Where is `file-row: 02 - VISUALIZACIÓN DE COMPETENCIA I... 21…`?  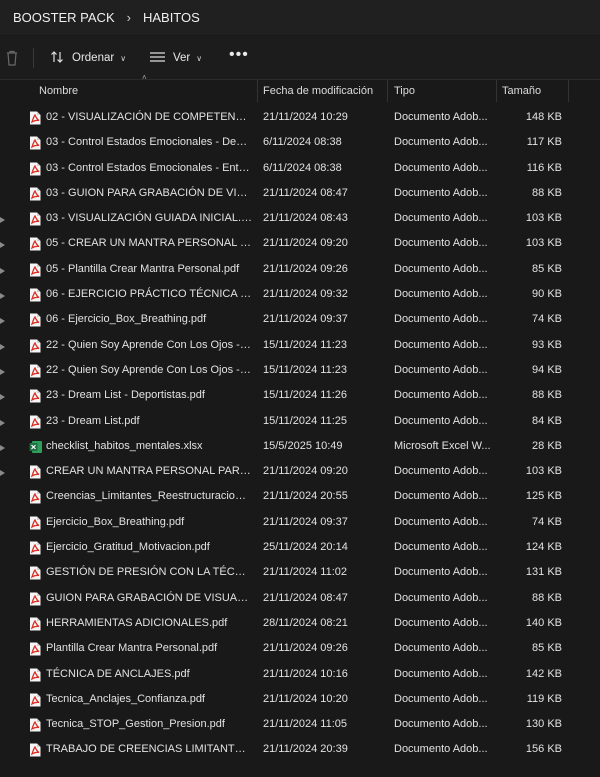
file-row: 02 - VISUALIZACIÓN DE COMPETENCIA I... 21… is located at coordinates (300, 117).